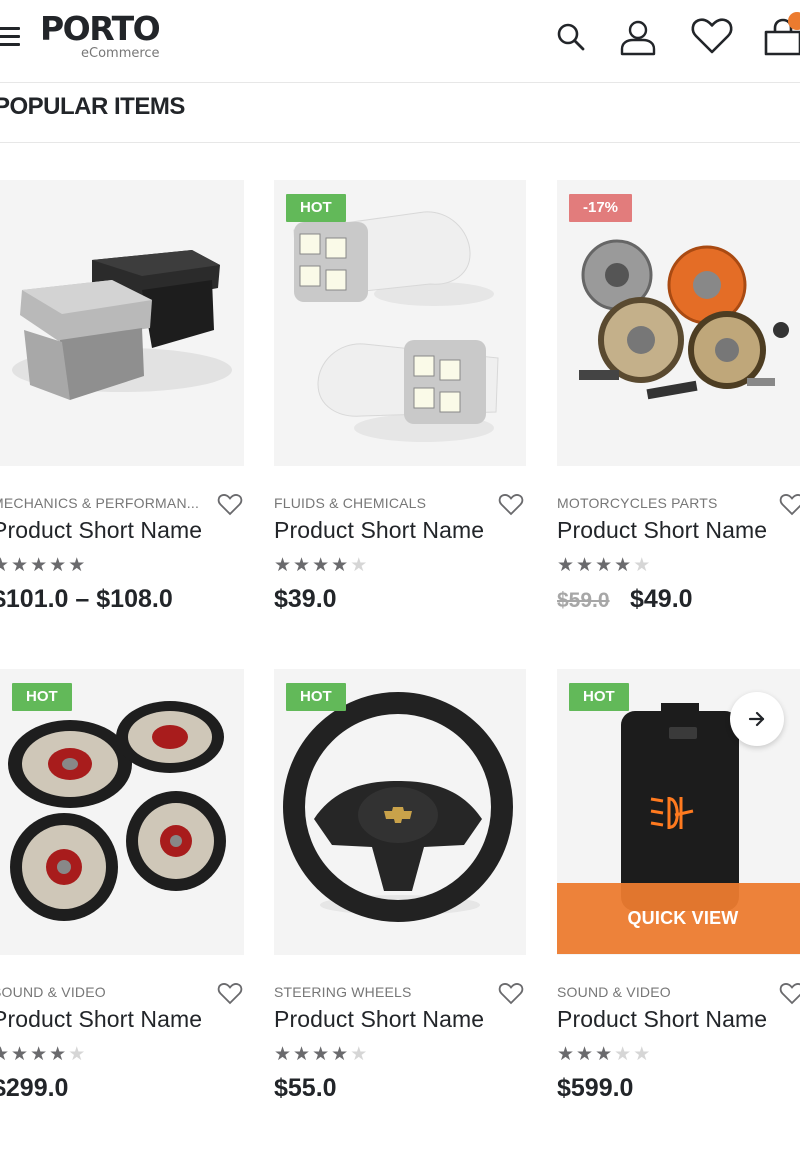  I want to click on product-price: $49.0, so click(661, 599).